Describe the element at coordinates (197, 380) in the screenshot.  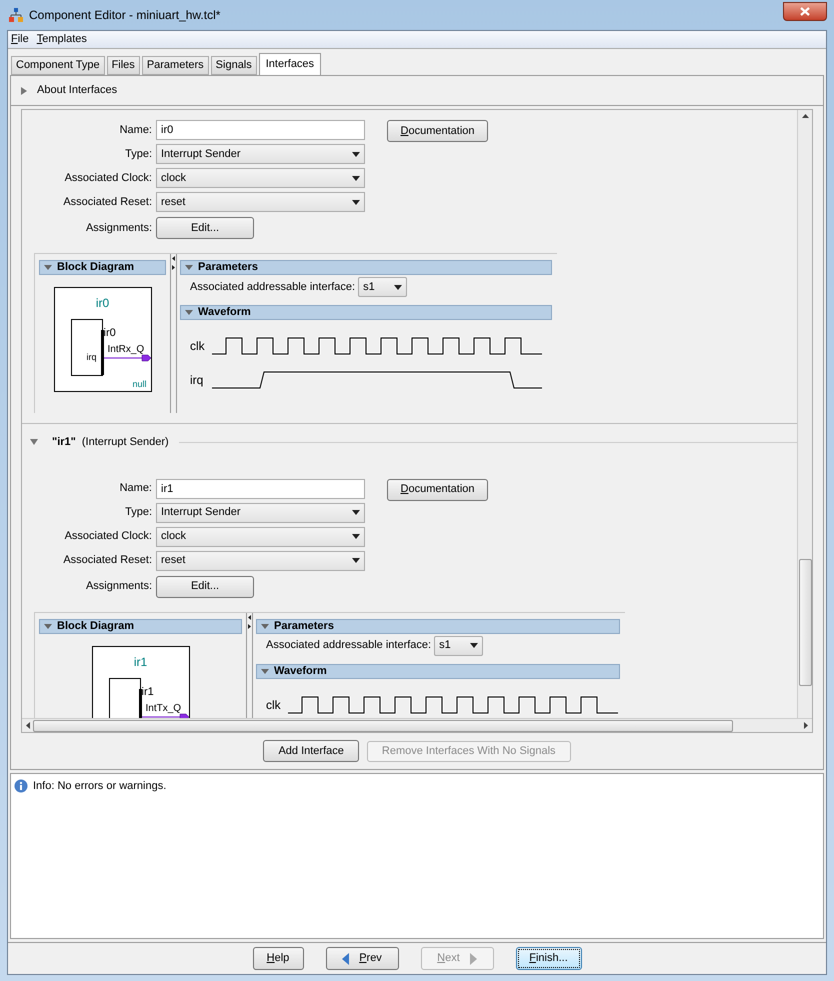
I see `signal-name: irq` at that location.